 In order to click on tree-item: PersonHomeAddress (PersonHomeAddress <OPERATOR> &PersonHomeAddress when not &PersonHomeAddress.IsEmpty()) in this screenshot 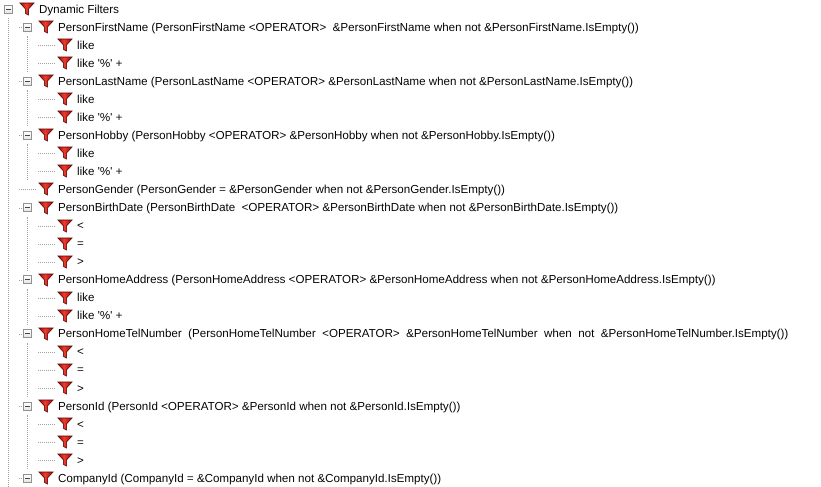, I will do `click(386, 279)`.